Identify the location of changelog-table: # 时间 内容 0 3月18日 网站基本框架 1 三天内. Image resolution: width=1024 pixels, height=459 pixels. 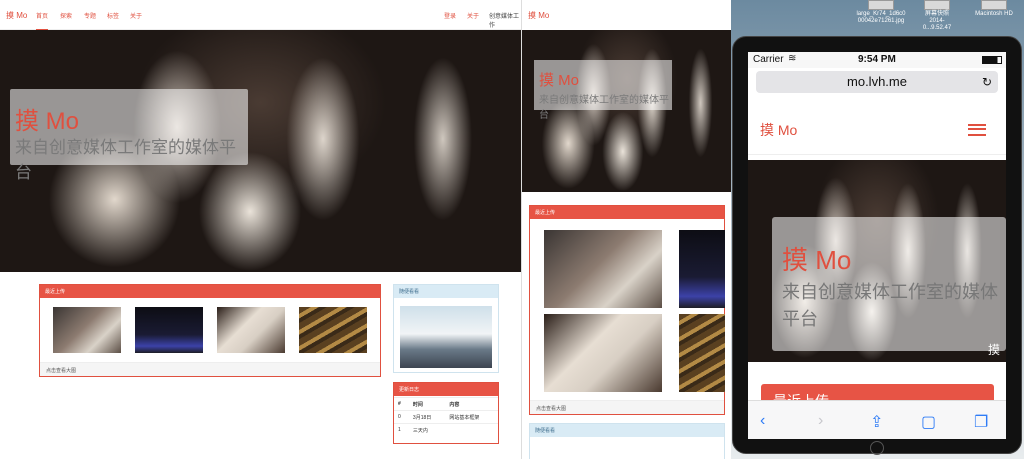
(446, 417).